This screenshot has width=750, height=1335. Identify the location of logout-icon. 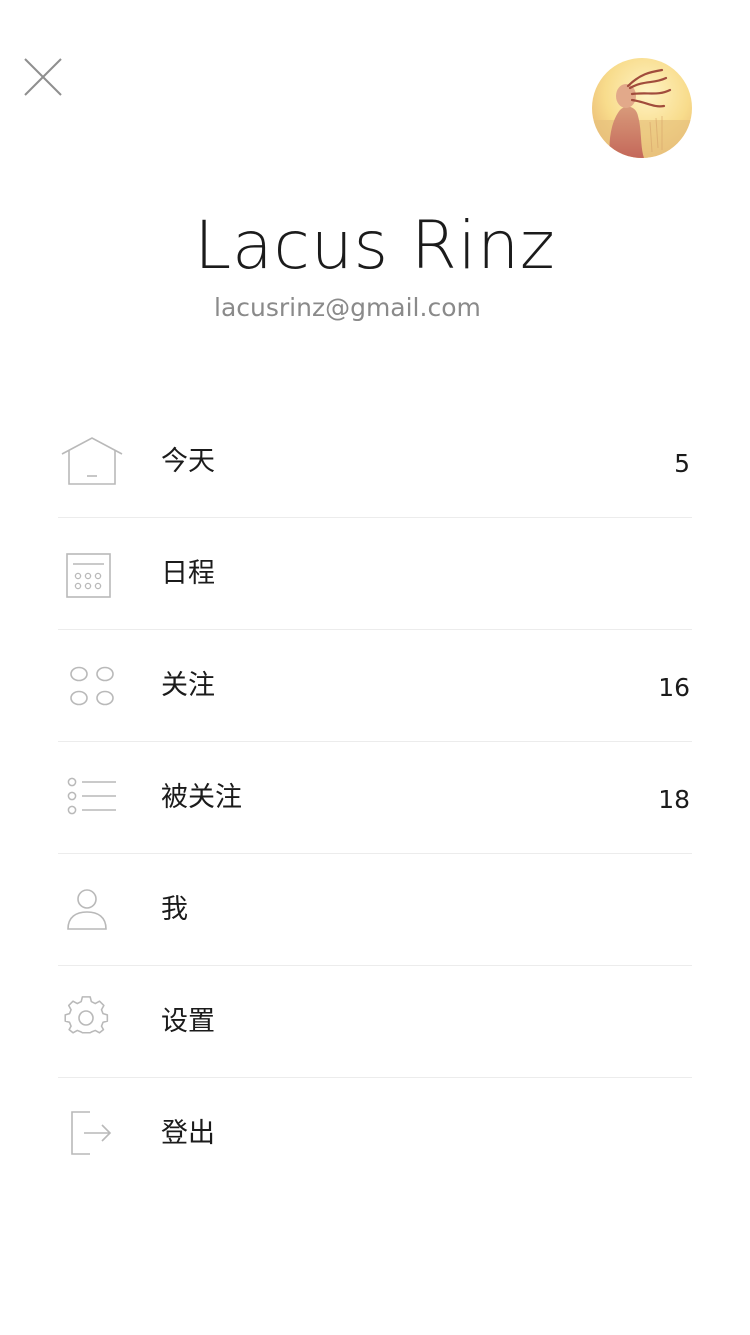
(92, 1134).